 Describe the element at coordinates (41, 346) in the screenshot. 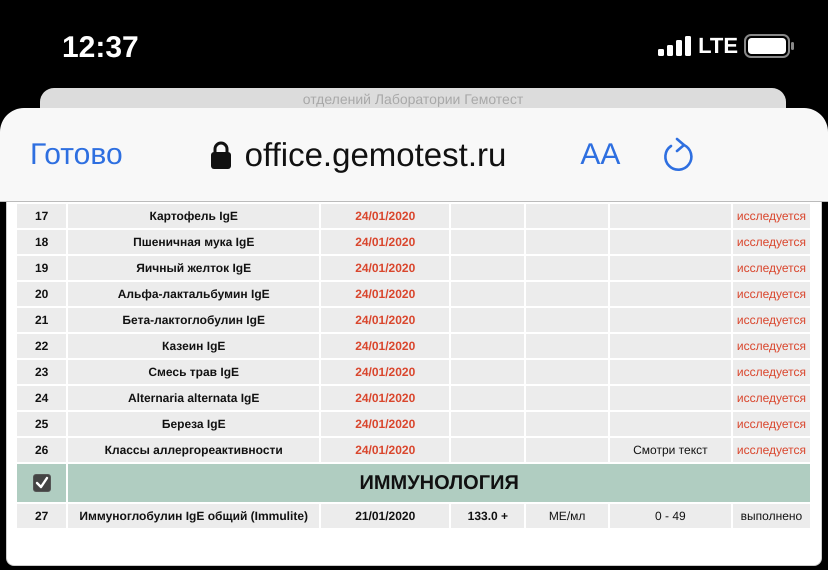

I see `row-number: 22` at that location.